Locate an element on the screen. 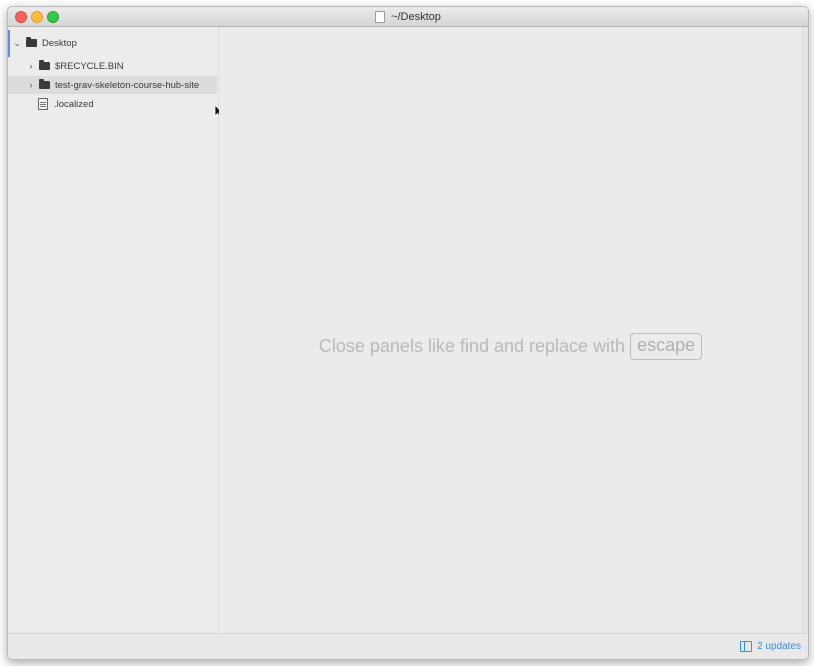 The height and width of the screenshot is (666, 814). title-bar: ~/Desktop is located at coordinates (408, 17).